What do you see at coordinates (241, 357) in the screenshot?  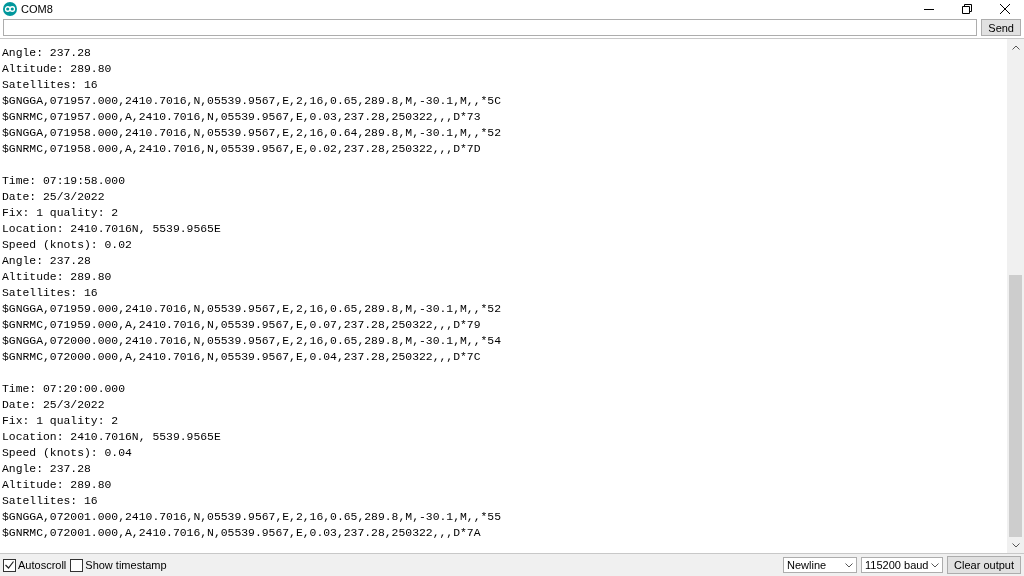 I see `output-line: $GNRMC,072000.000,A,2410.7016,N,05539.9567,E,0.04,237.28,250322,,,D*7C` at bounding box center [241, 357].